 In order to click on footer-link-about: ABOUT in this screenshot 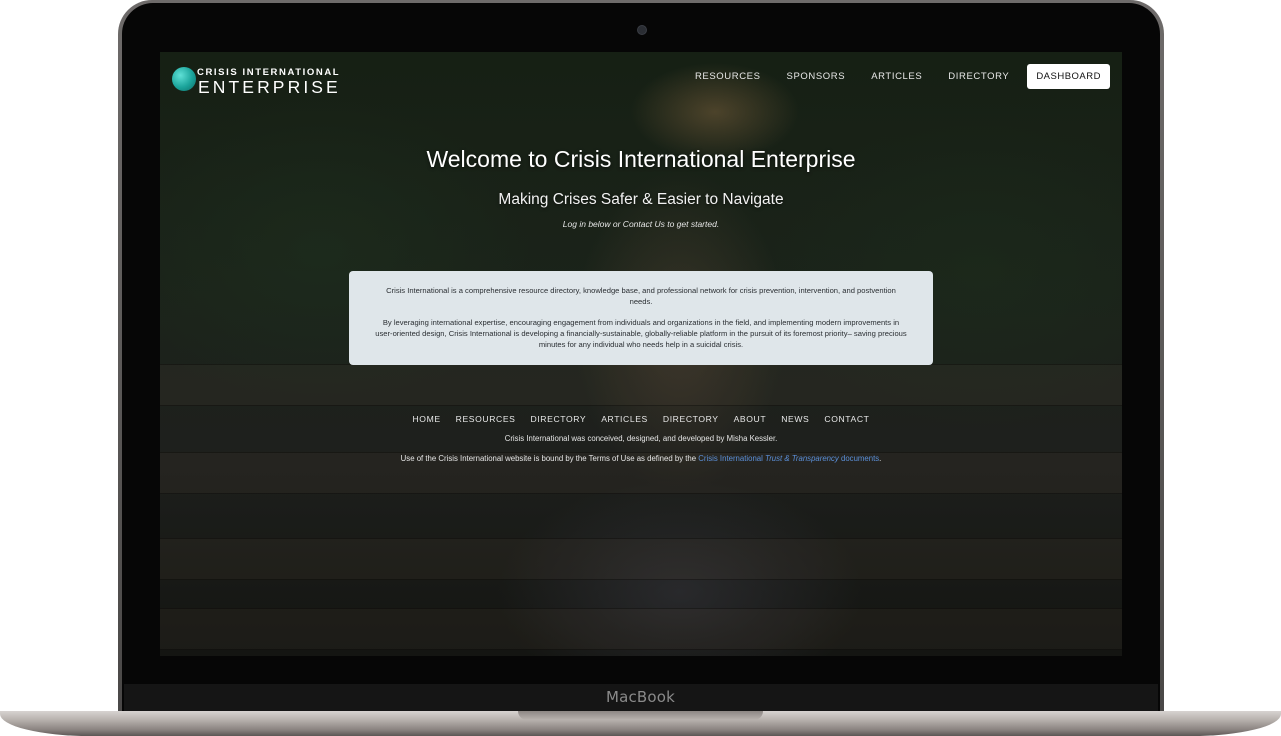, I will do `click(750, 419)`.